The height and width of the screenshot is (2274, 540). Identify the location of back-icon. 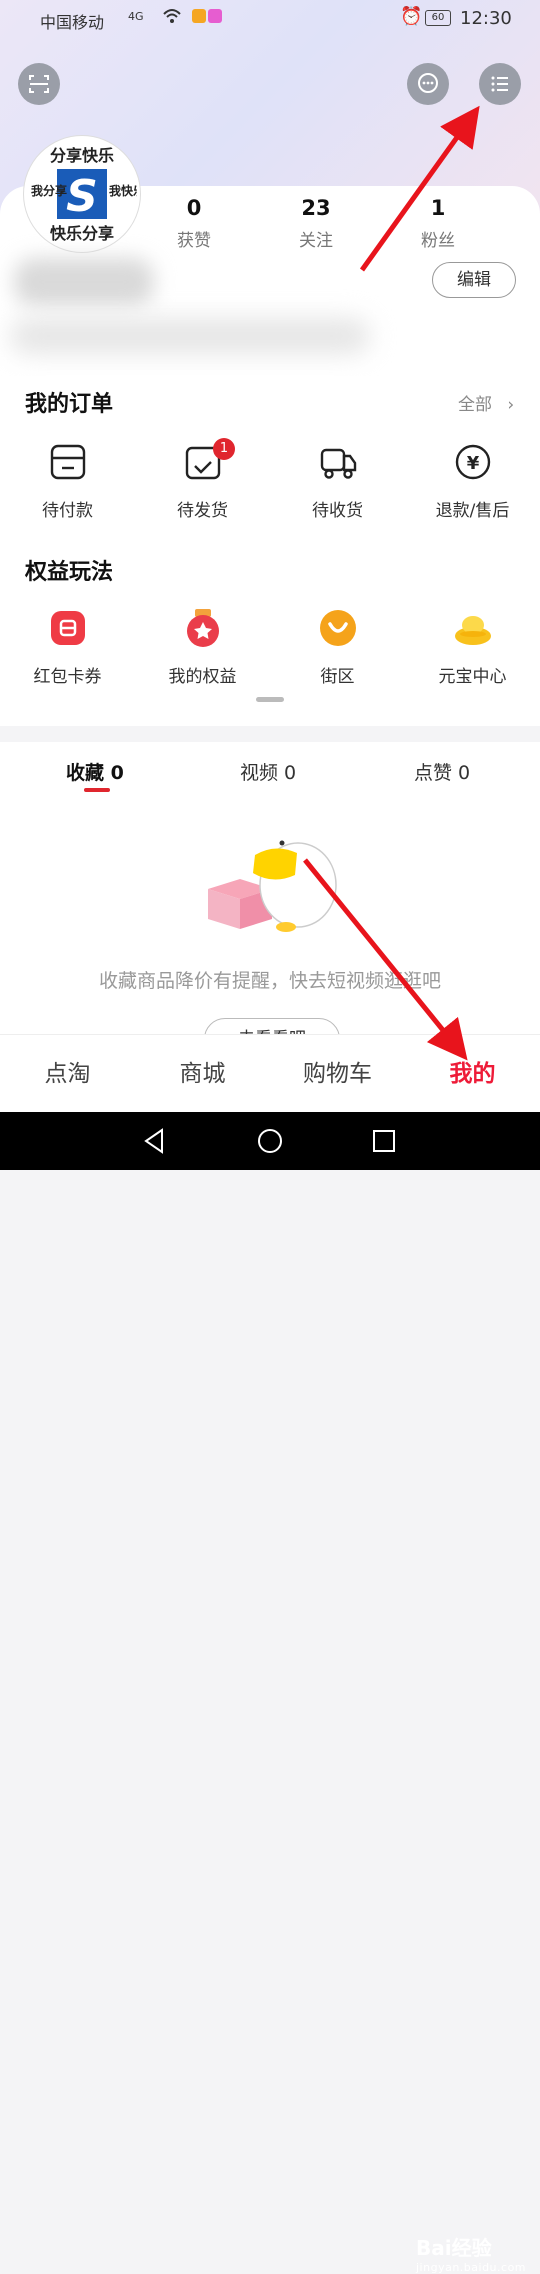
(153, 1141).